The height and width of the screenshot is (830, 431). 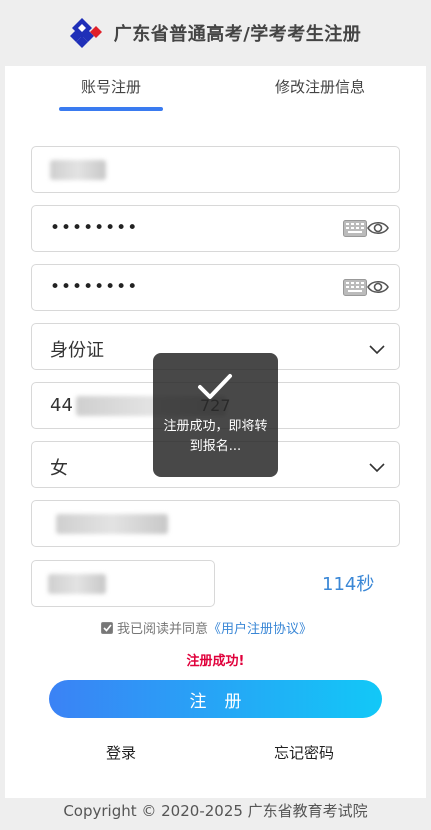 I want to click on verification-code-field, so click(x=123, y=583).